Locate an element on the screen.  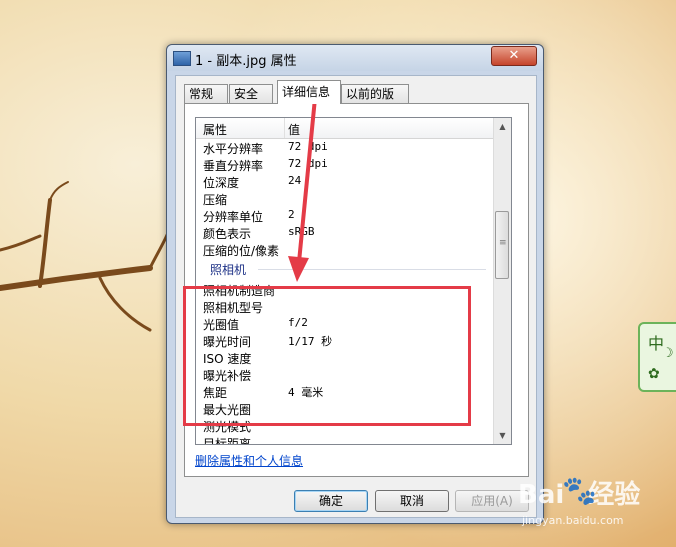
moon-icon: ☽ is located at coordinates (668, 353).